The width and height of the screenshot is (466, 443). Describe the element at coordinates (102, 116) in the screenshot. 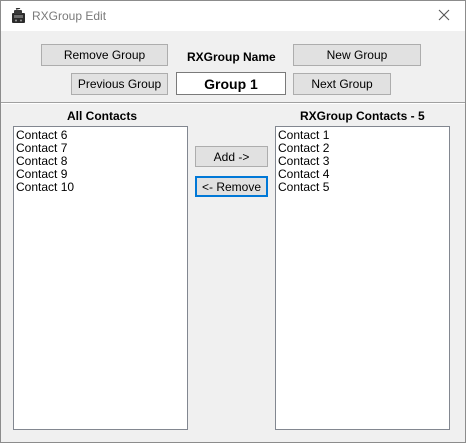

I see `all-contacts-header: All Contacts` at that location.